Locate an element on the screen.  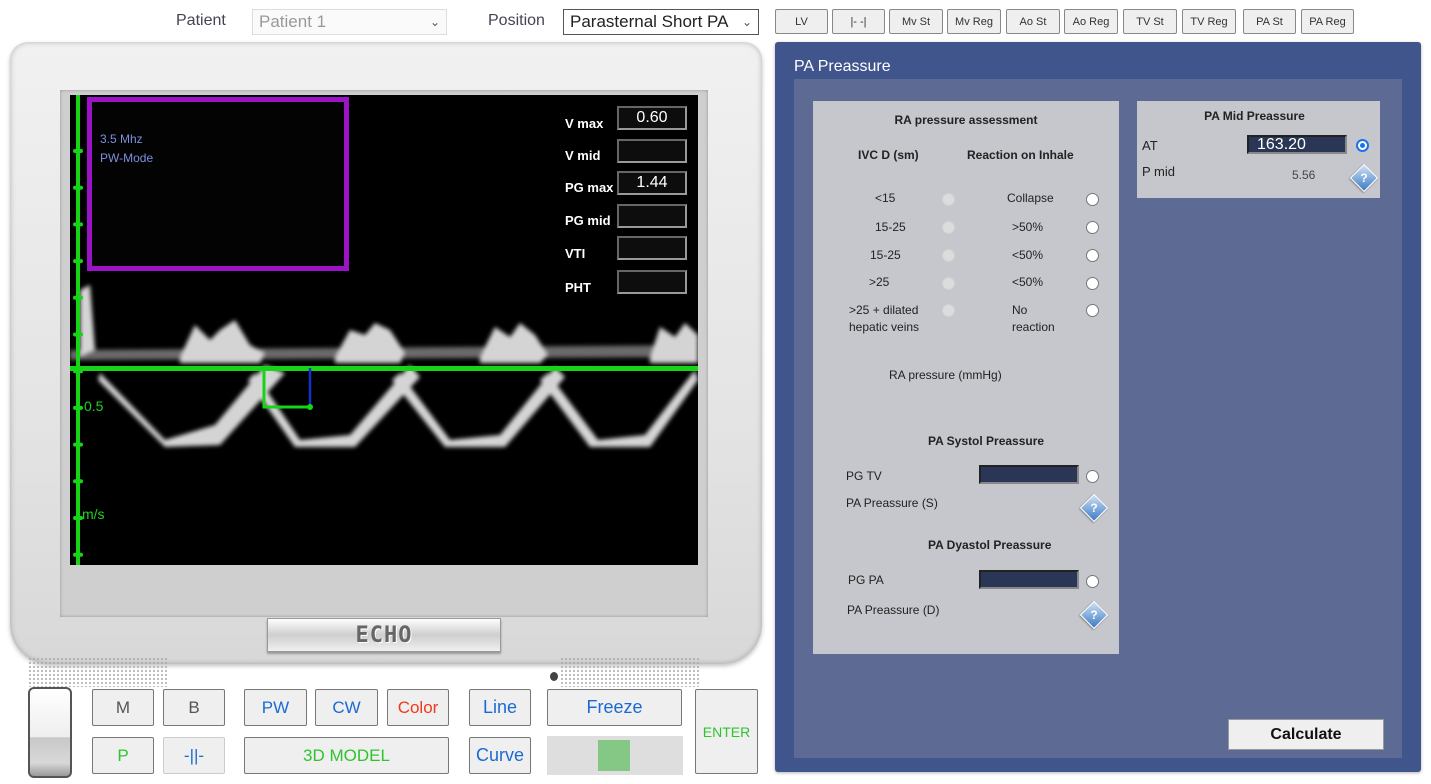
baseline is located at coordinates (384, 368).